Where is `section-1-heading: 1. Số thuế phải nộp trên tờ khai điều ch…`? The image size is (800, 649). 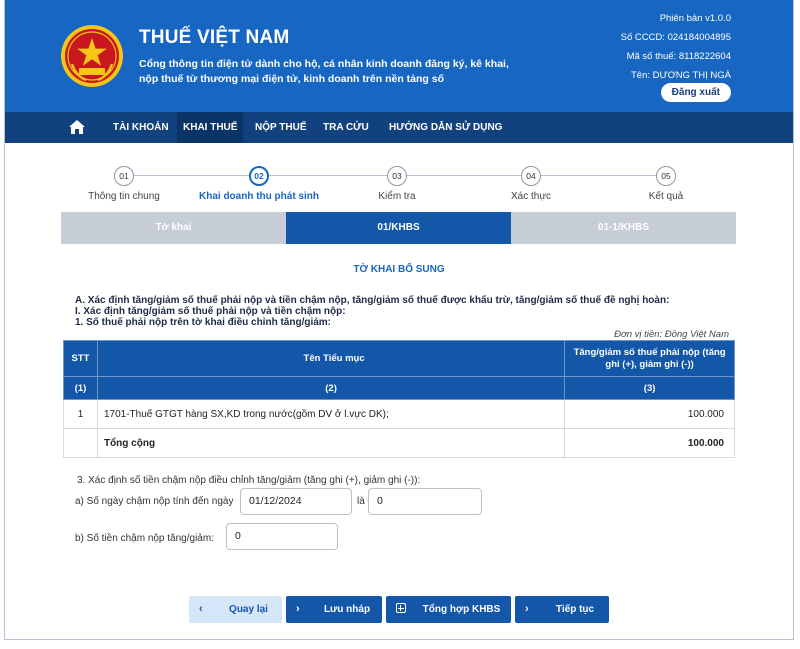 section-1-heading: 1. Số thuế phải nộp trên tờ khai điều ch… is located at coordinates (203, 322).